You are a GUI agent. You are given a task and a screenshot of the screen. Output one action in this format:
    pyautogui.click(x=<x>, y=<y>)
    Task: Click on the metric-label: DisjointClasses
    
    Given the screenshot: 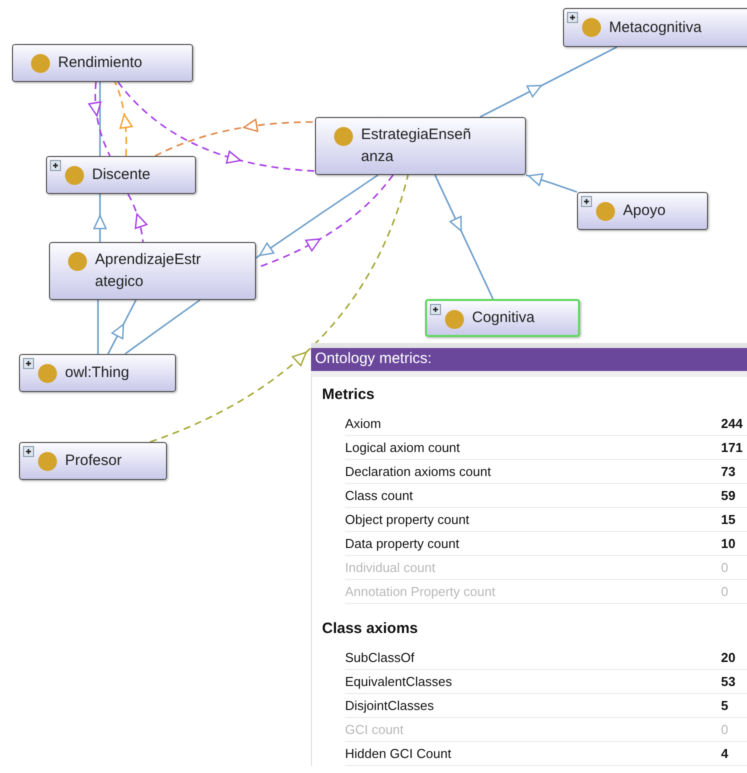 What is the action you would take?
    pyautogui.click(x=389, y=705)
    